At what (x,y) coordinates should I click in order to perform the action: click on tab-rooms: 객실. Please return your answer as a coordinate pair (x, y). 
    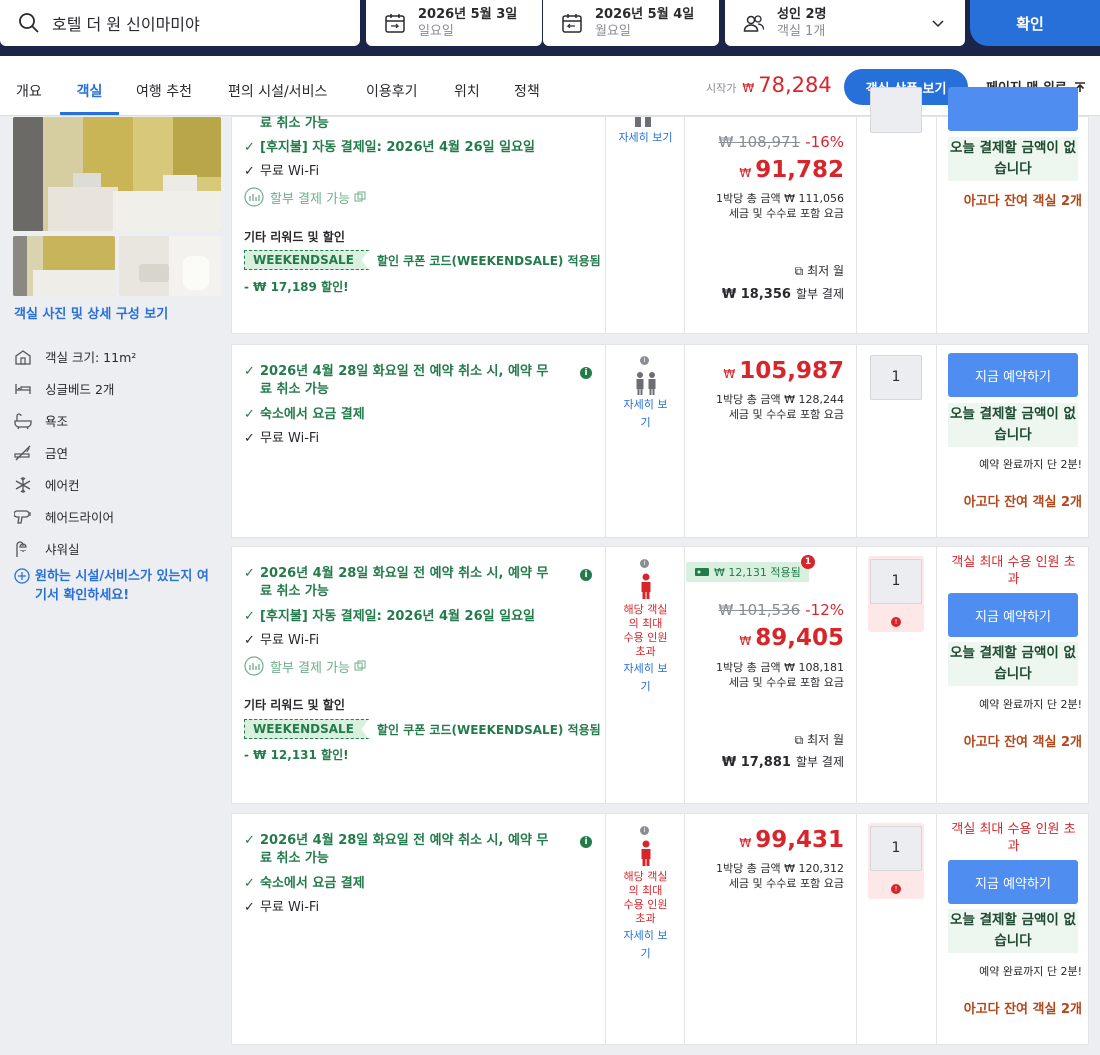
    Looking at the image, I should click on (89, 85).